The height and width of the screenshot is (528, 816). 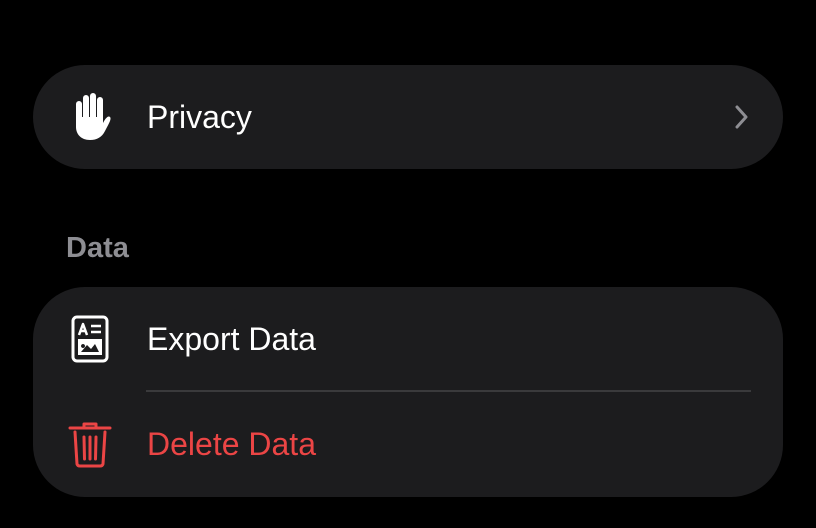 What do you see at coordinates (199, 117) in the screenshot?
I see `privacy-label: Privacy` at bounding box center [199, 117].